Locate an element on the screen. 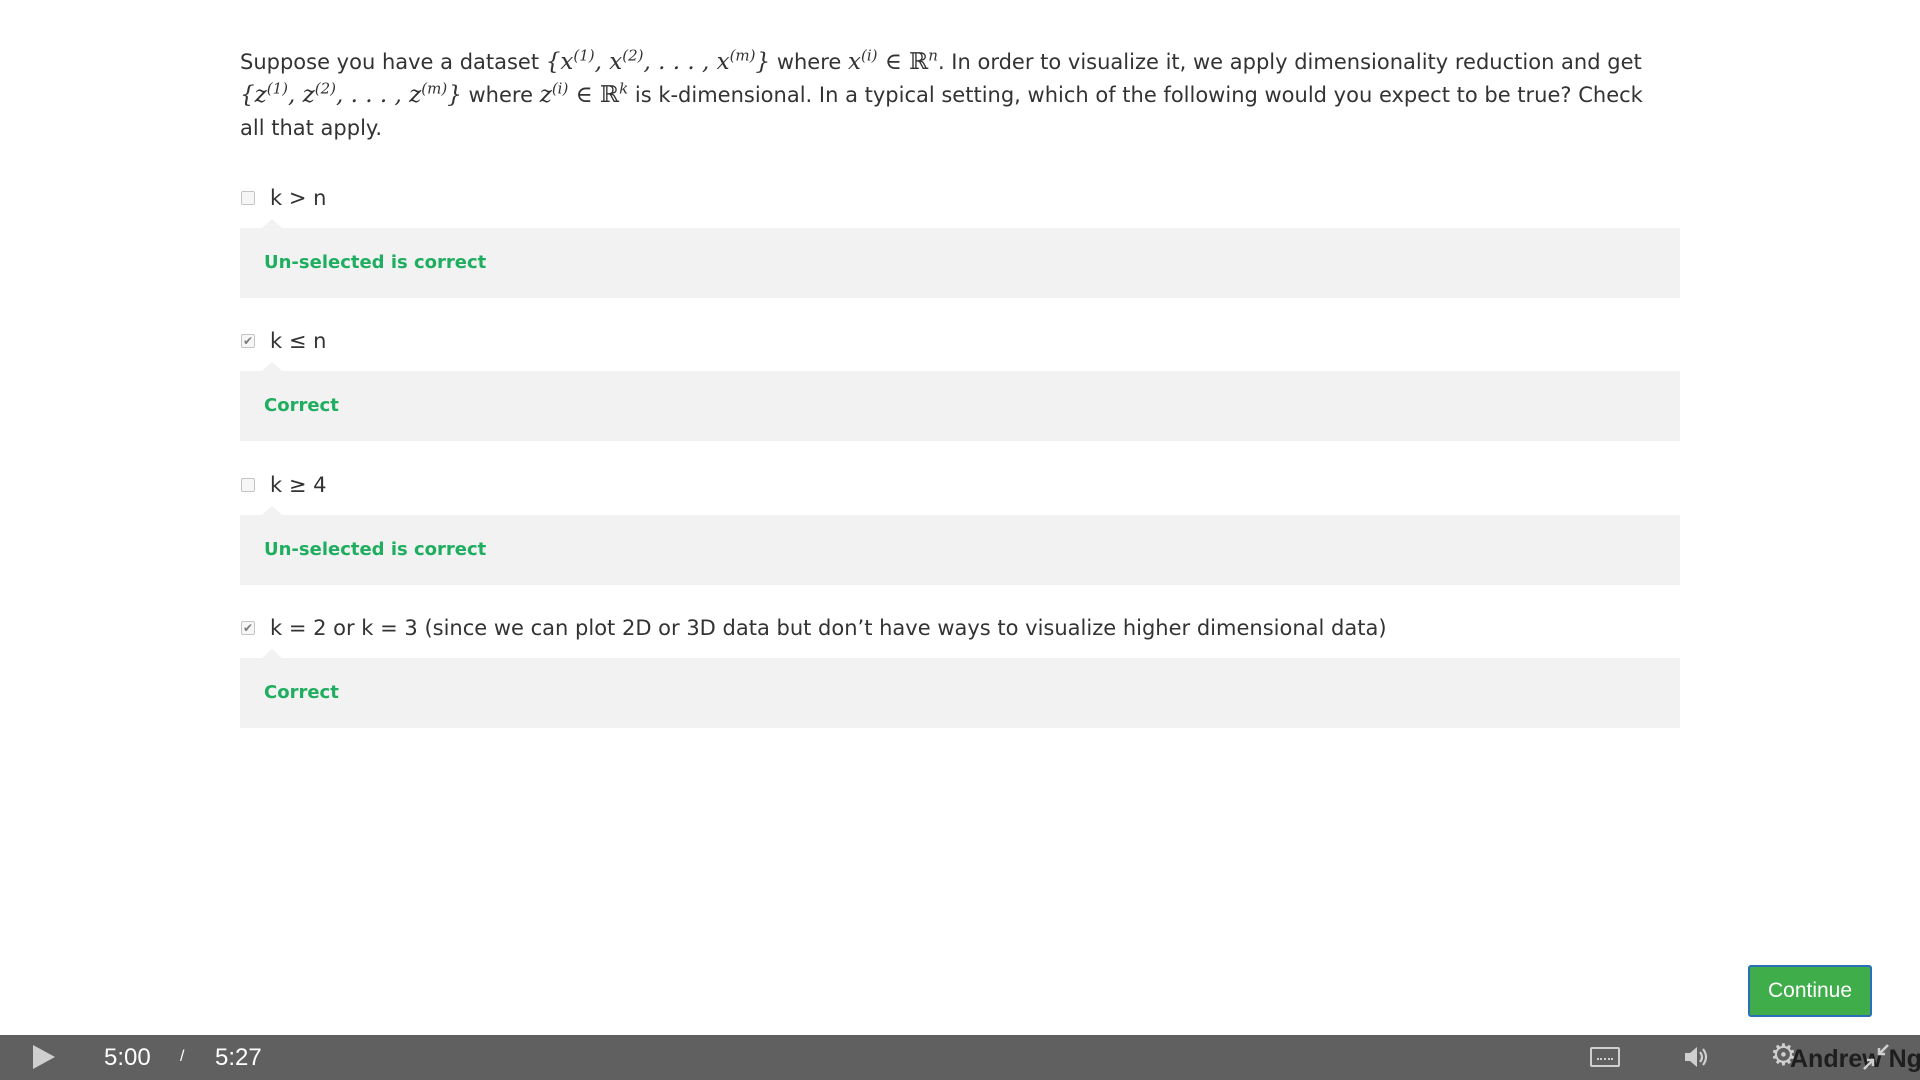  question-part: Suppose you have a dataset is located at coordinates (393, 62).